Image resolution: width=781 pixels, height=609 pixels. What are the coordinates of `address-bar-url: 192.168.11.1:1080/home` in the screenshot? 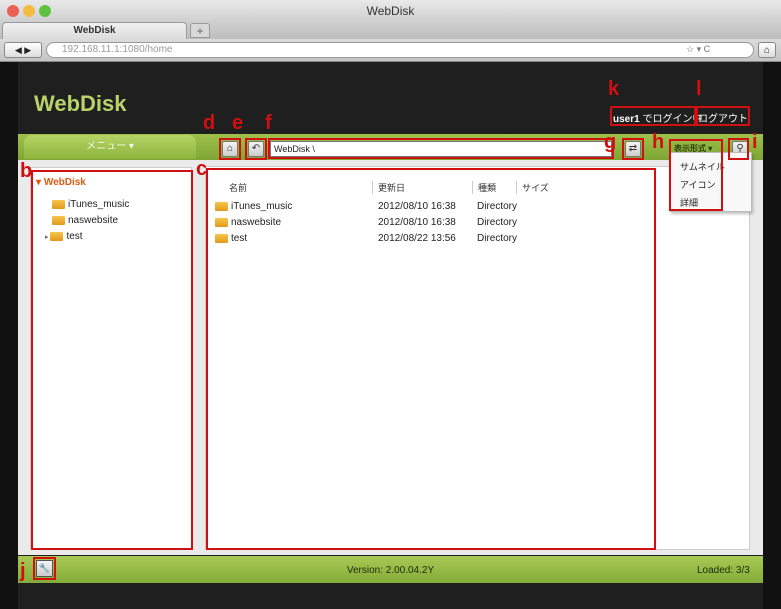 It's located at (117, 49).